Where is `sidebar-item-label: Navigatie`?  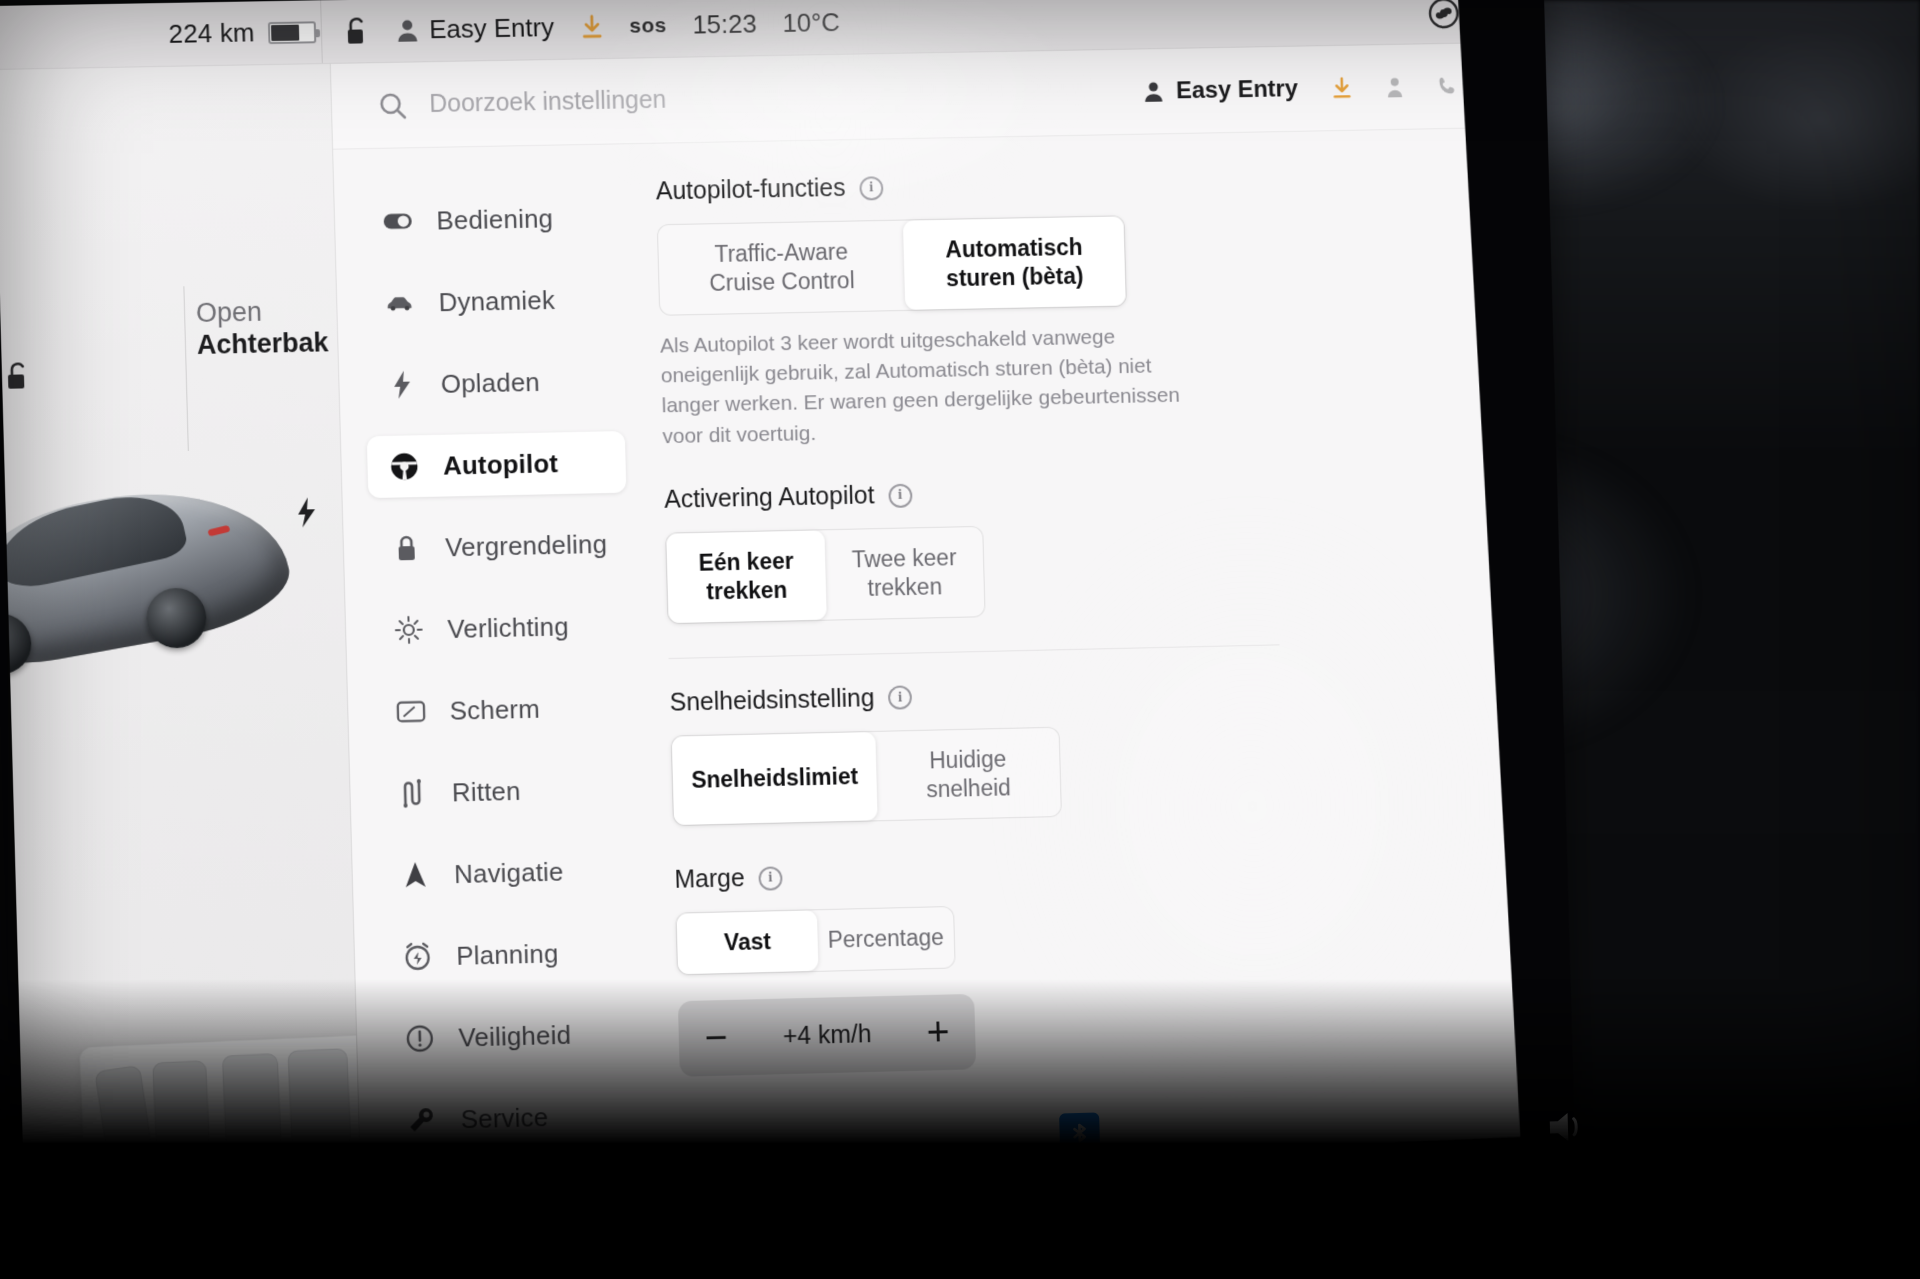 sidebar-item-label: Navigatie is located at coordinates (508, 872).